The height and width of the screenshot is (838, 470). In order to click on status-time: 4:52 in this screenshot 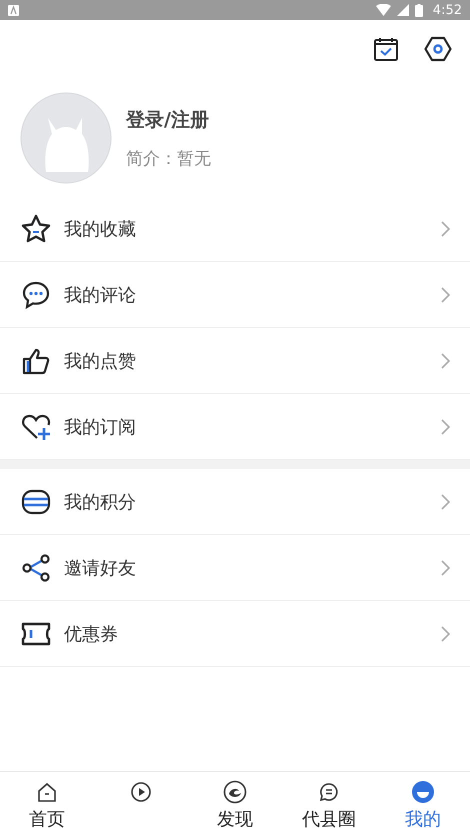, I will do `click(447, 10)`.